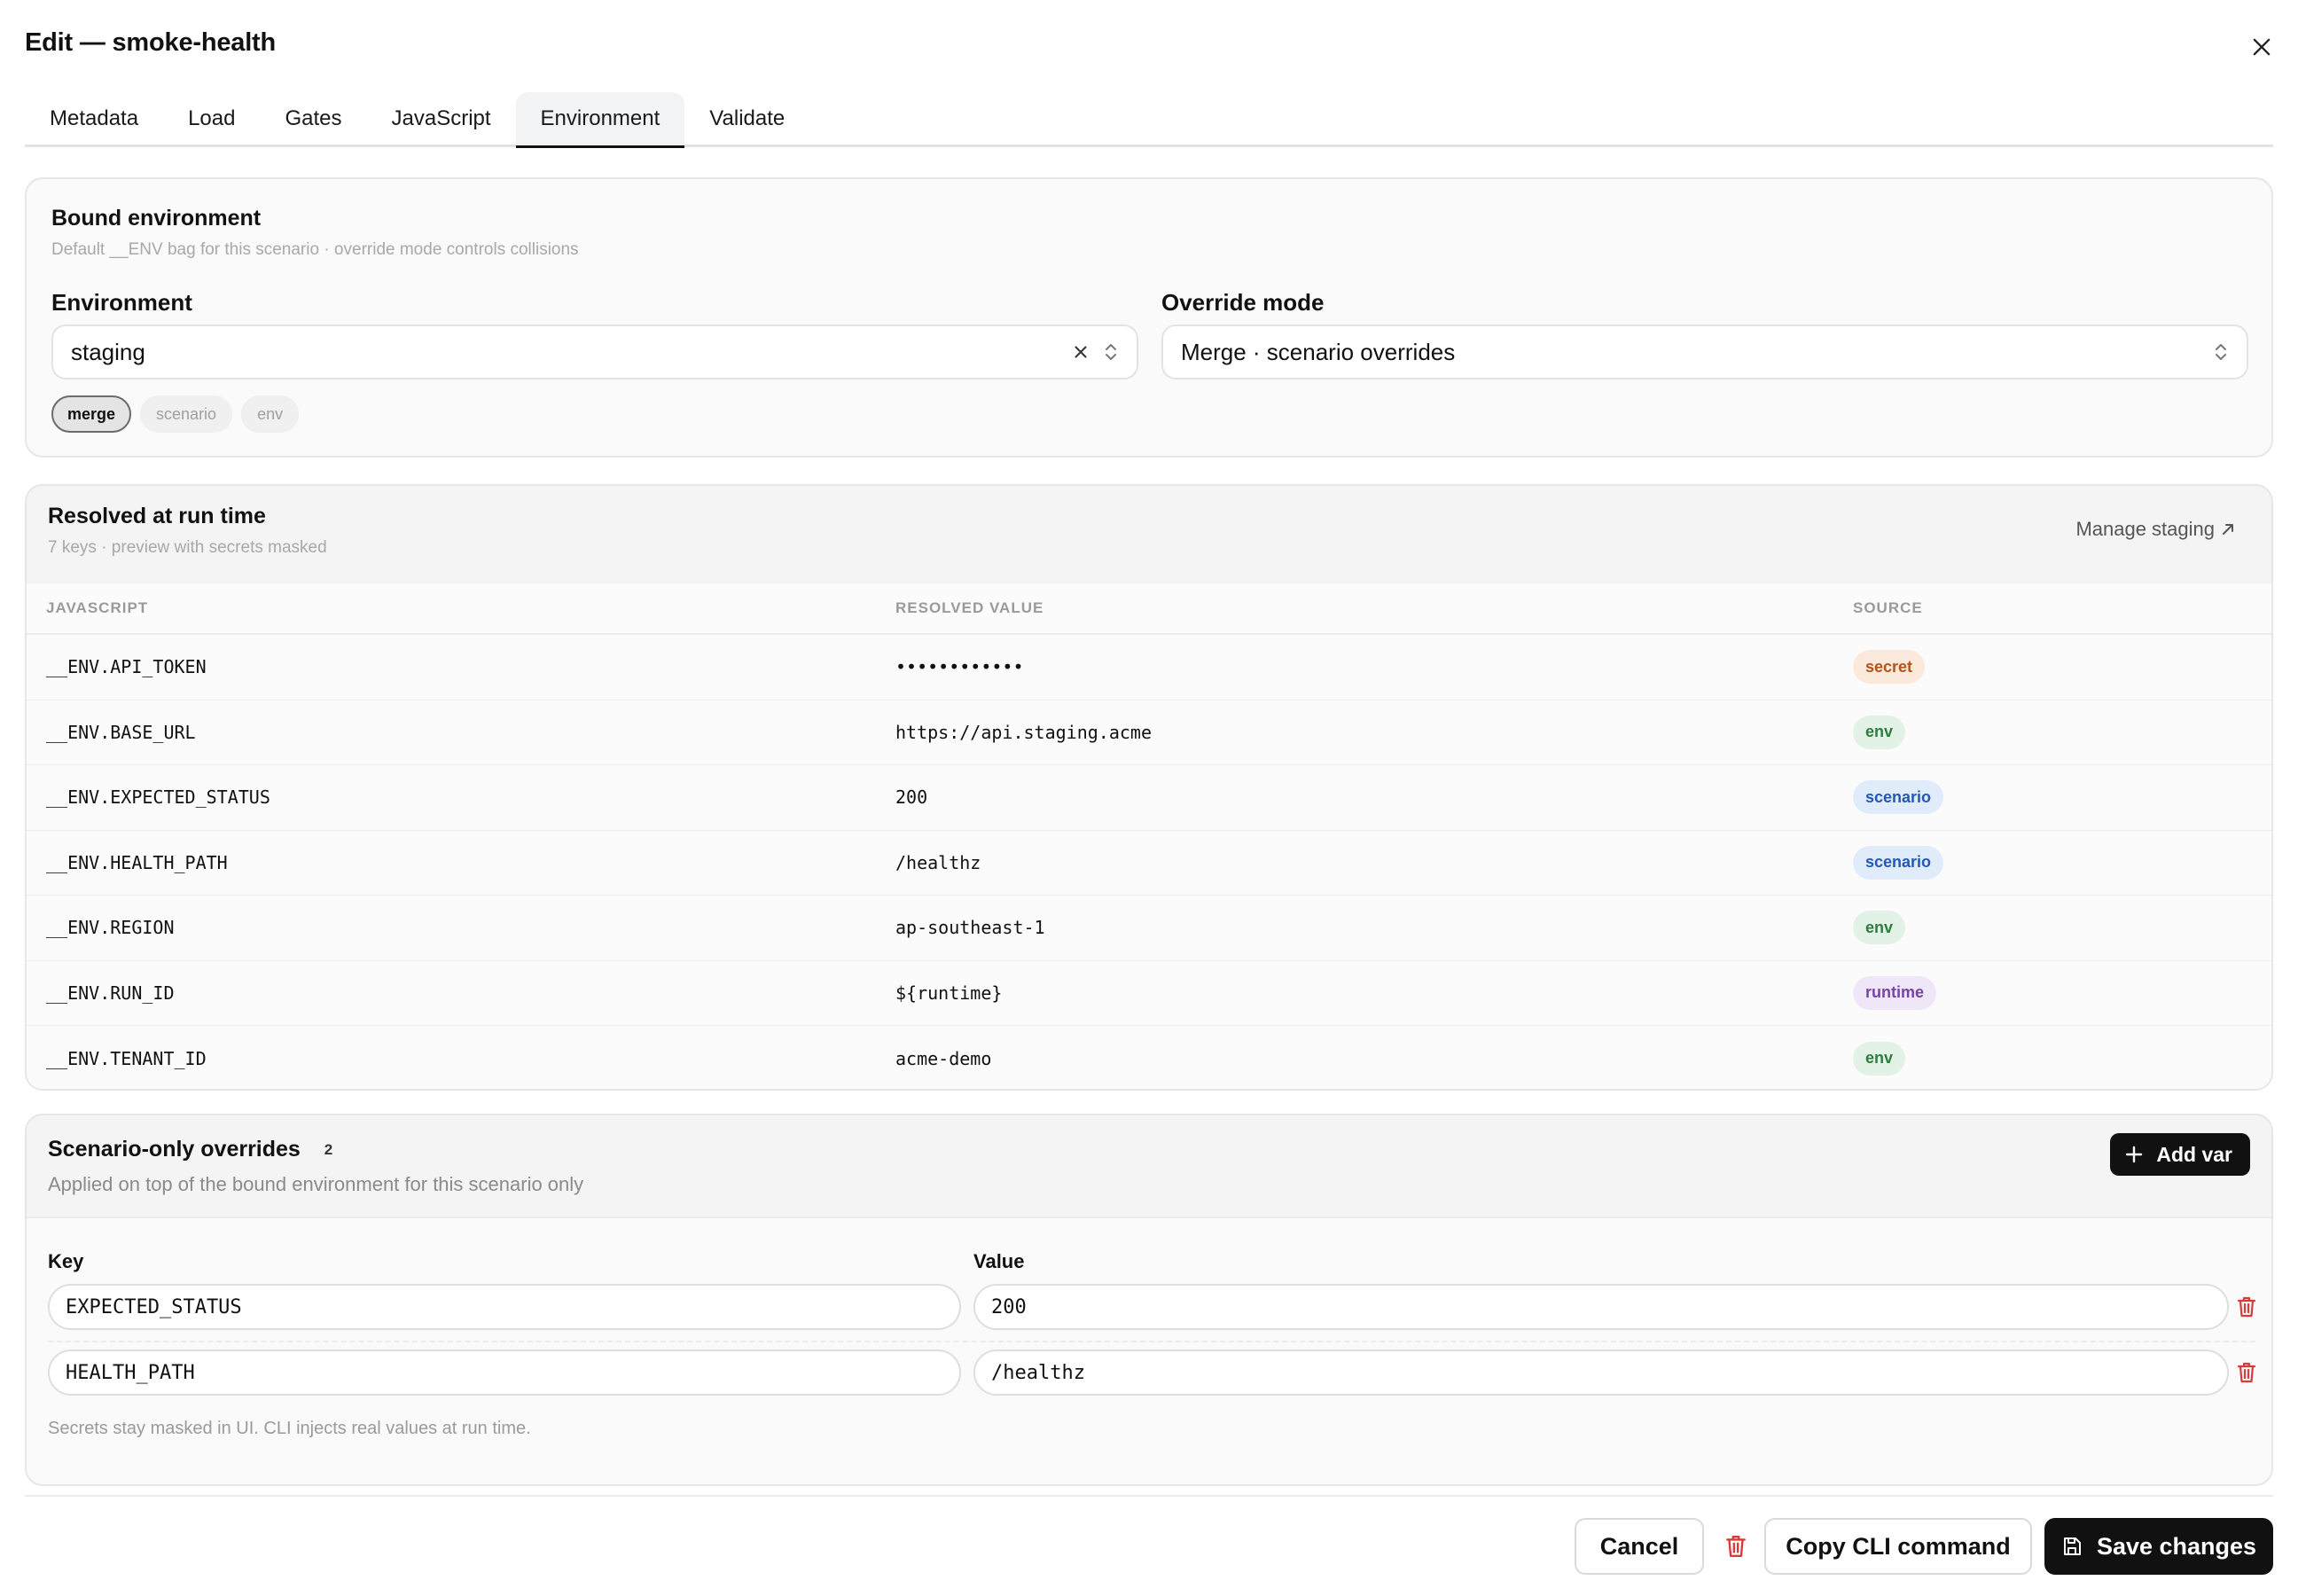 The image size is (2298, 1596). I want to click on column-javascript: JAVASCRIPT, so click(97, 608).